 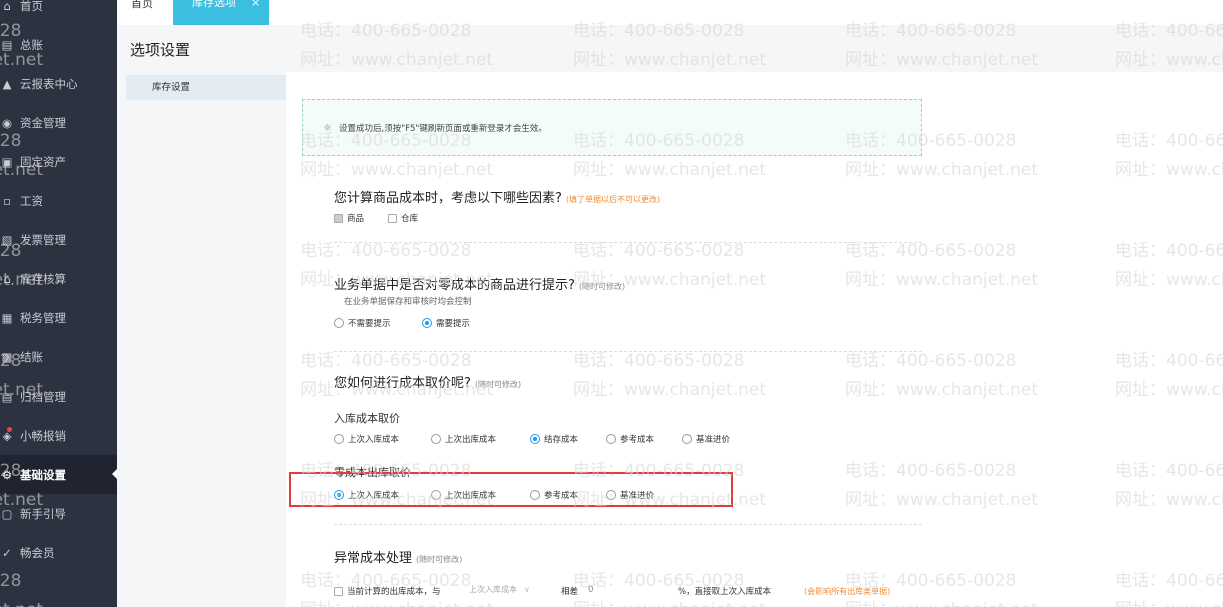 I want to click on warehouse-icon: ⌂, so click(x=7, y=279).